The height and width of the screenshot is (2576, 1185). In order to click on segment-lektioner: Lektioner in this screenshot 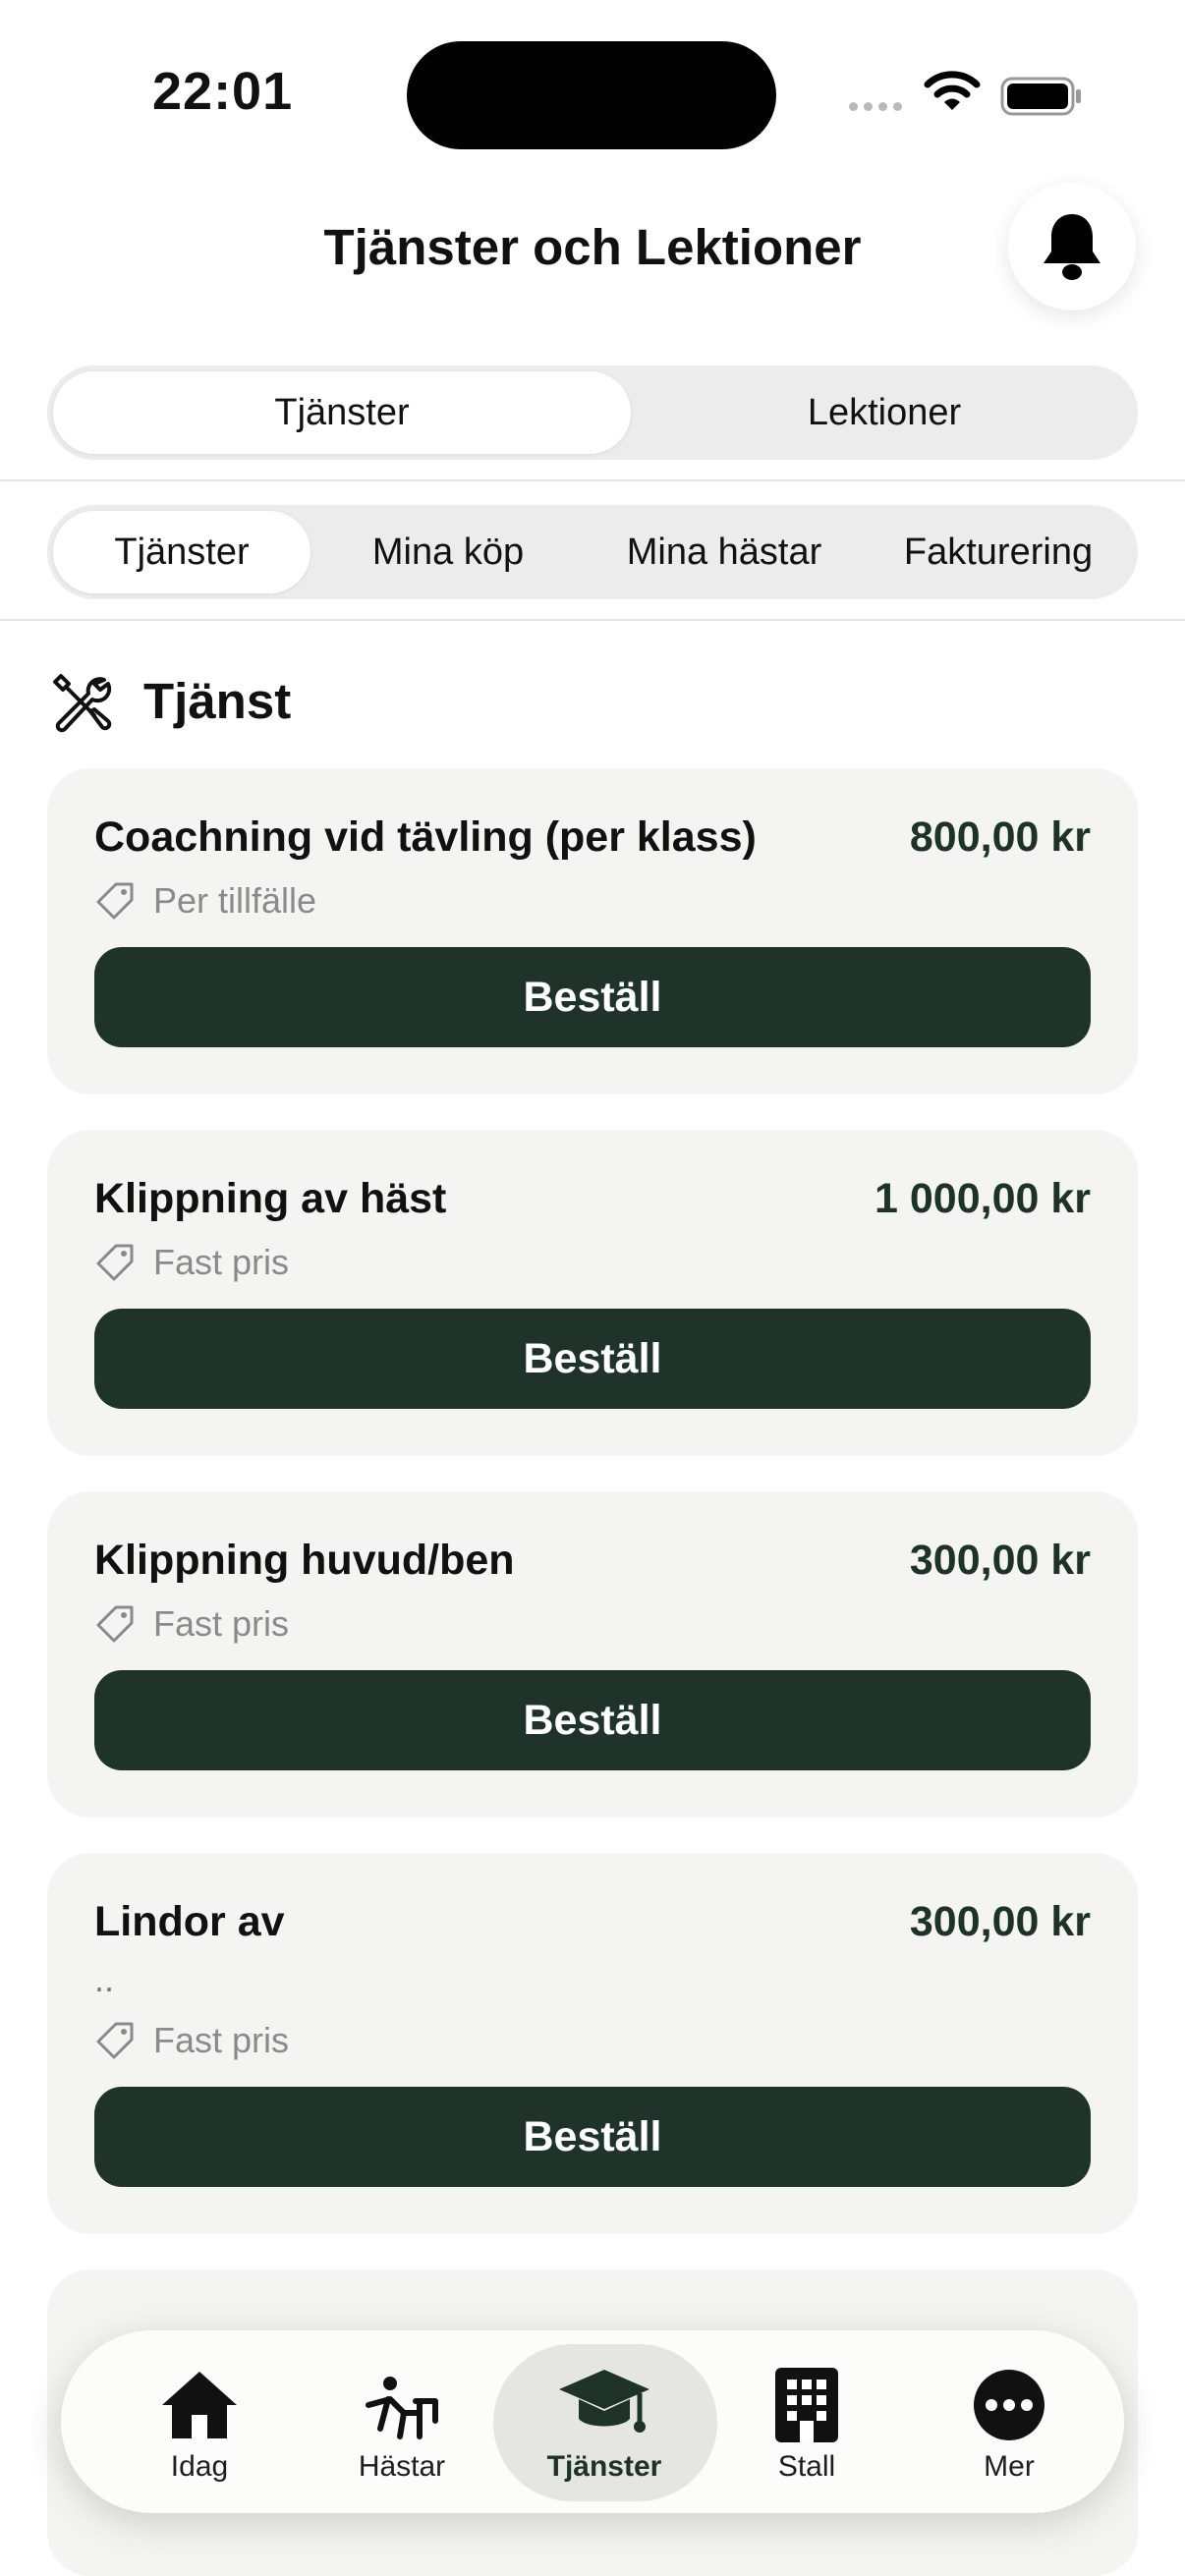, I will do `click(885, 412)`.